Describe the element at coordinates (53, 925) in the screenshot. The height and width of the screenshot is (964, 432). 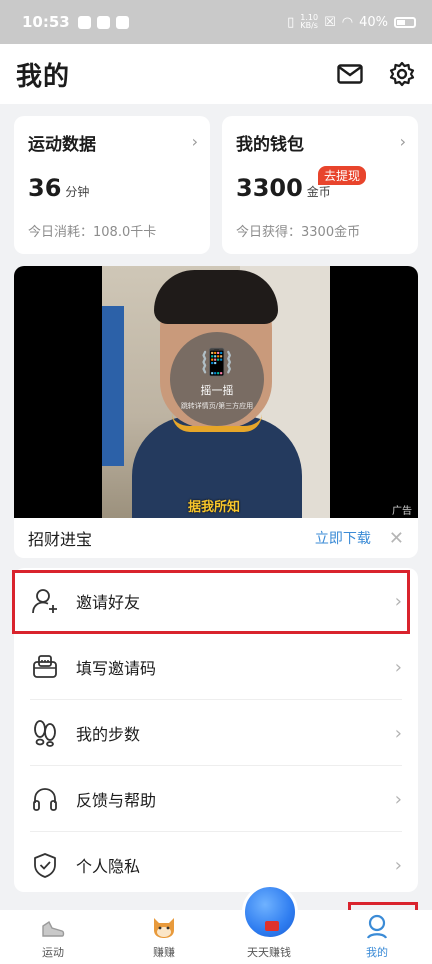
I see `shoe-icon` at that location.